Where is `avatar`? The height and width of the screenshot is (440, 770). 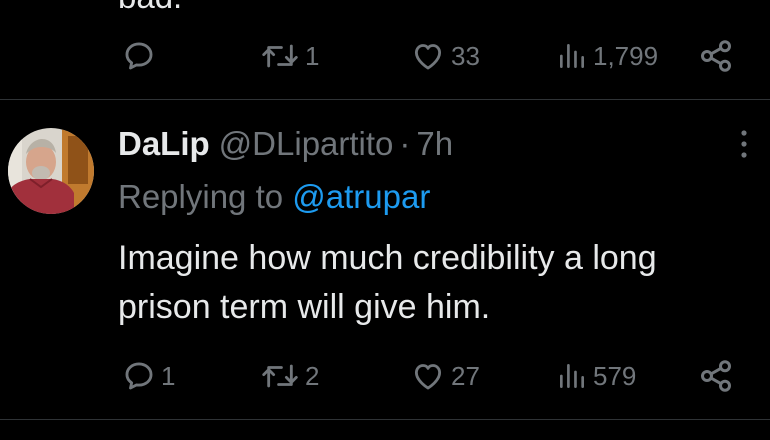
avatar is located at coordinates (51, 171).